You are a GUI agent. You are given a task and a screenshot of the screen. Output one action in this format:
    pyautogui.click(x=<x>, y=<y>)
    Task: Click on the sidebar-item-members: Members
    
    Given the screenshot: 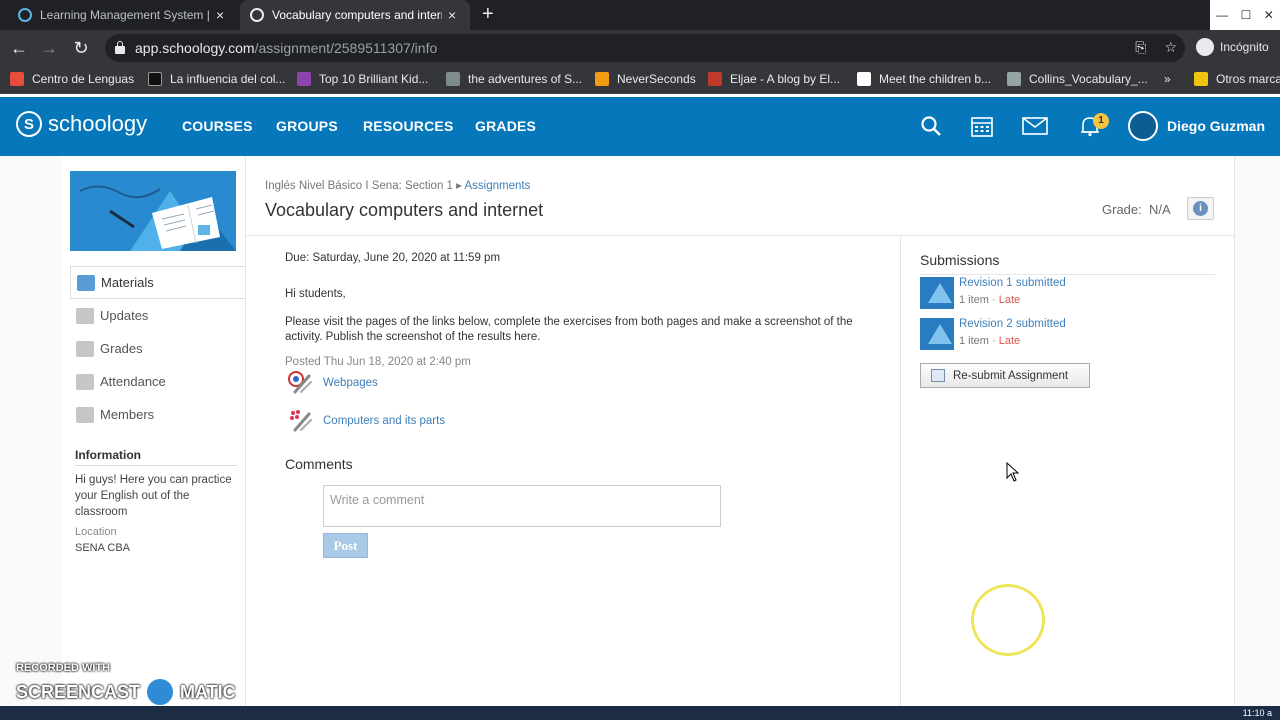 What is the action you would take?
    pyautogui.click(x=158, y=414)
    